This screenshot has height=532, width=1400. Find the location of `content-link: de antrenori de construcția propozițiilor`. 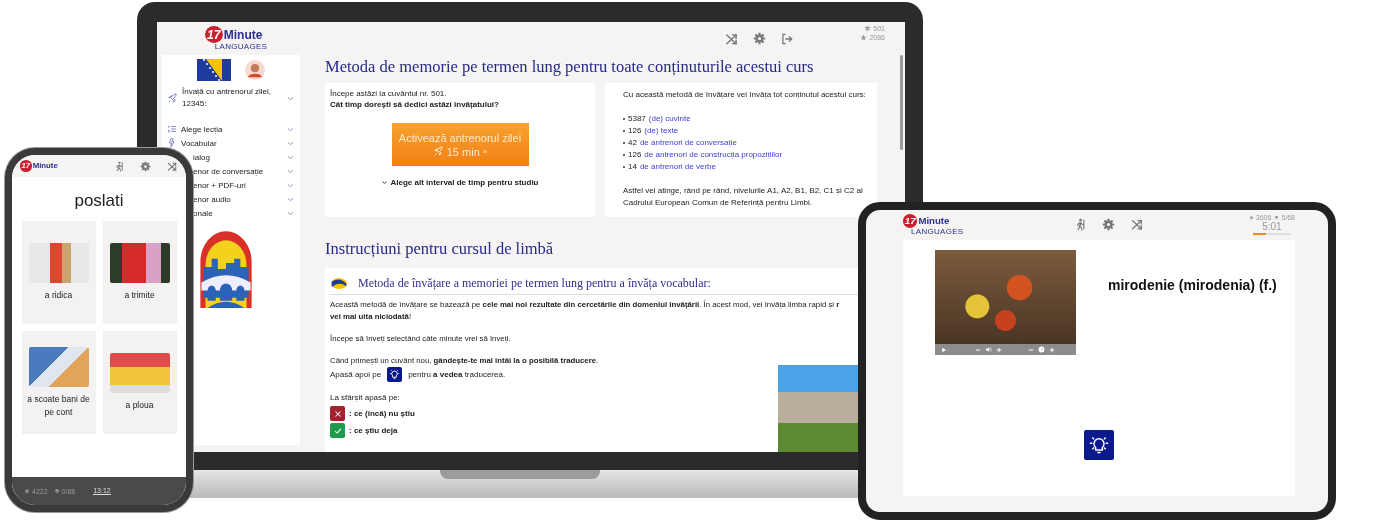

content-link: de antrenori de construcția propozițiilor is located at coordinates (713, 155).